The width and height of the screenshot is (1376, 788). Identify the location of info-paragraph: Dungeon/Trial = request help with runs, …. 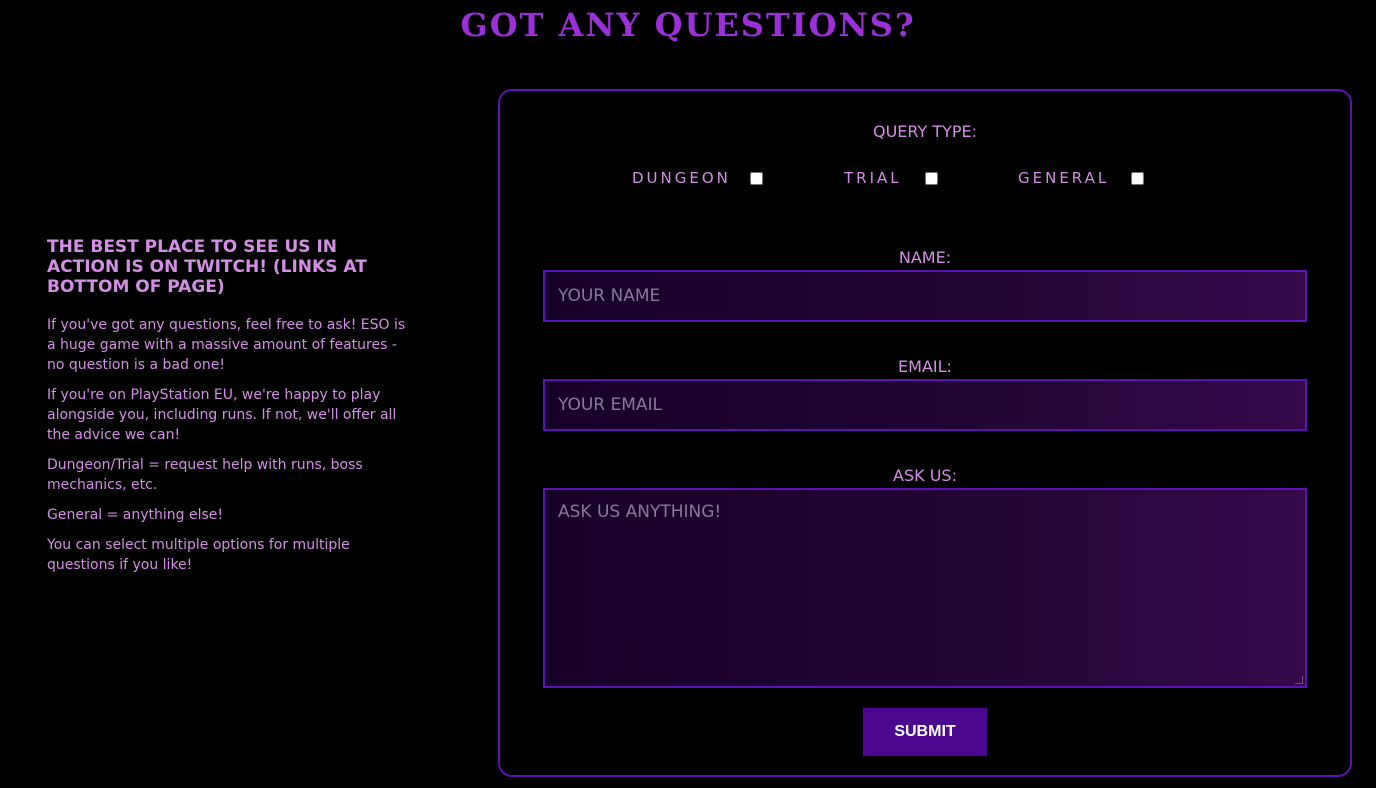
(205, 475).